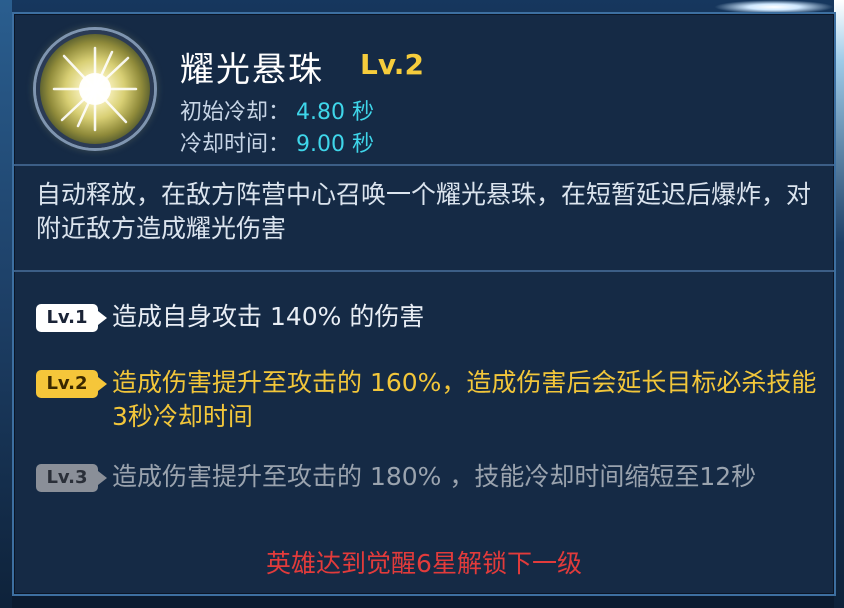 The image size is (844, 608). Describe the element at coordinates (424, 563) in the screenshot. I see `unlock-hint: 英雄达到觉醒6星解锁下一级` at that location.